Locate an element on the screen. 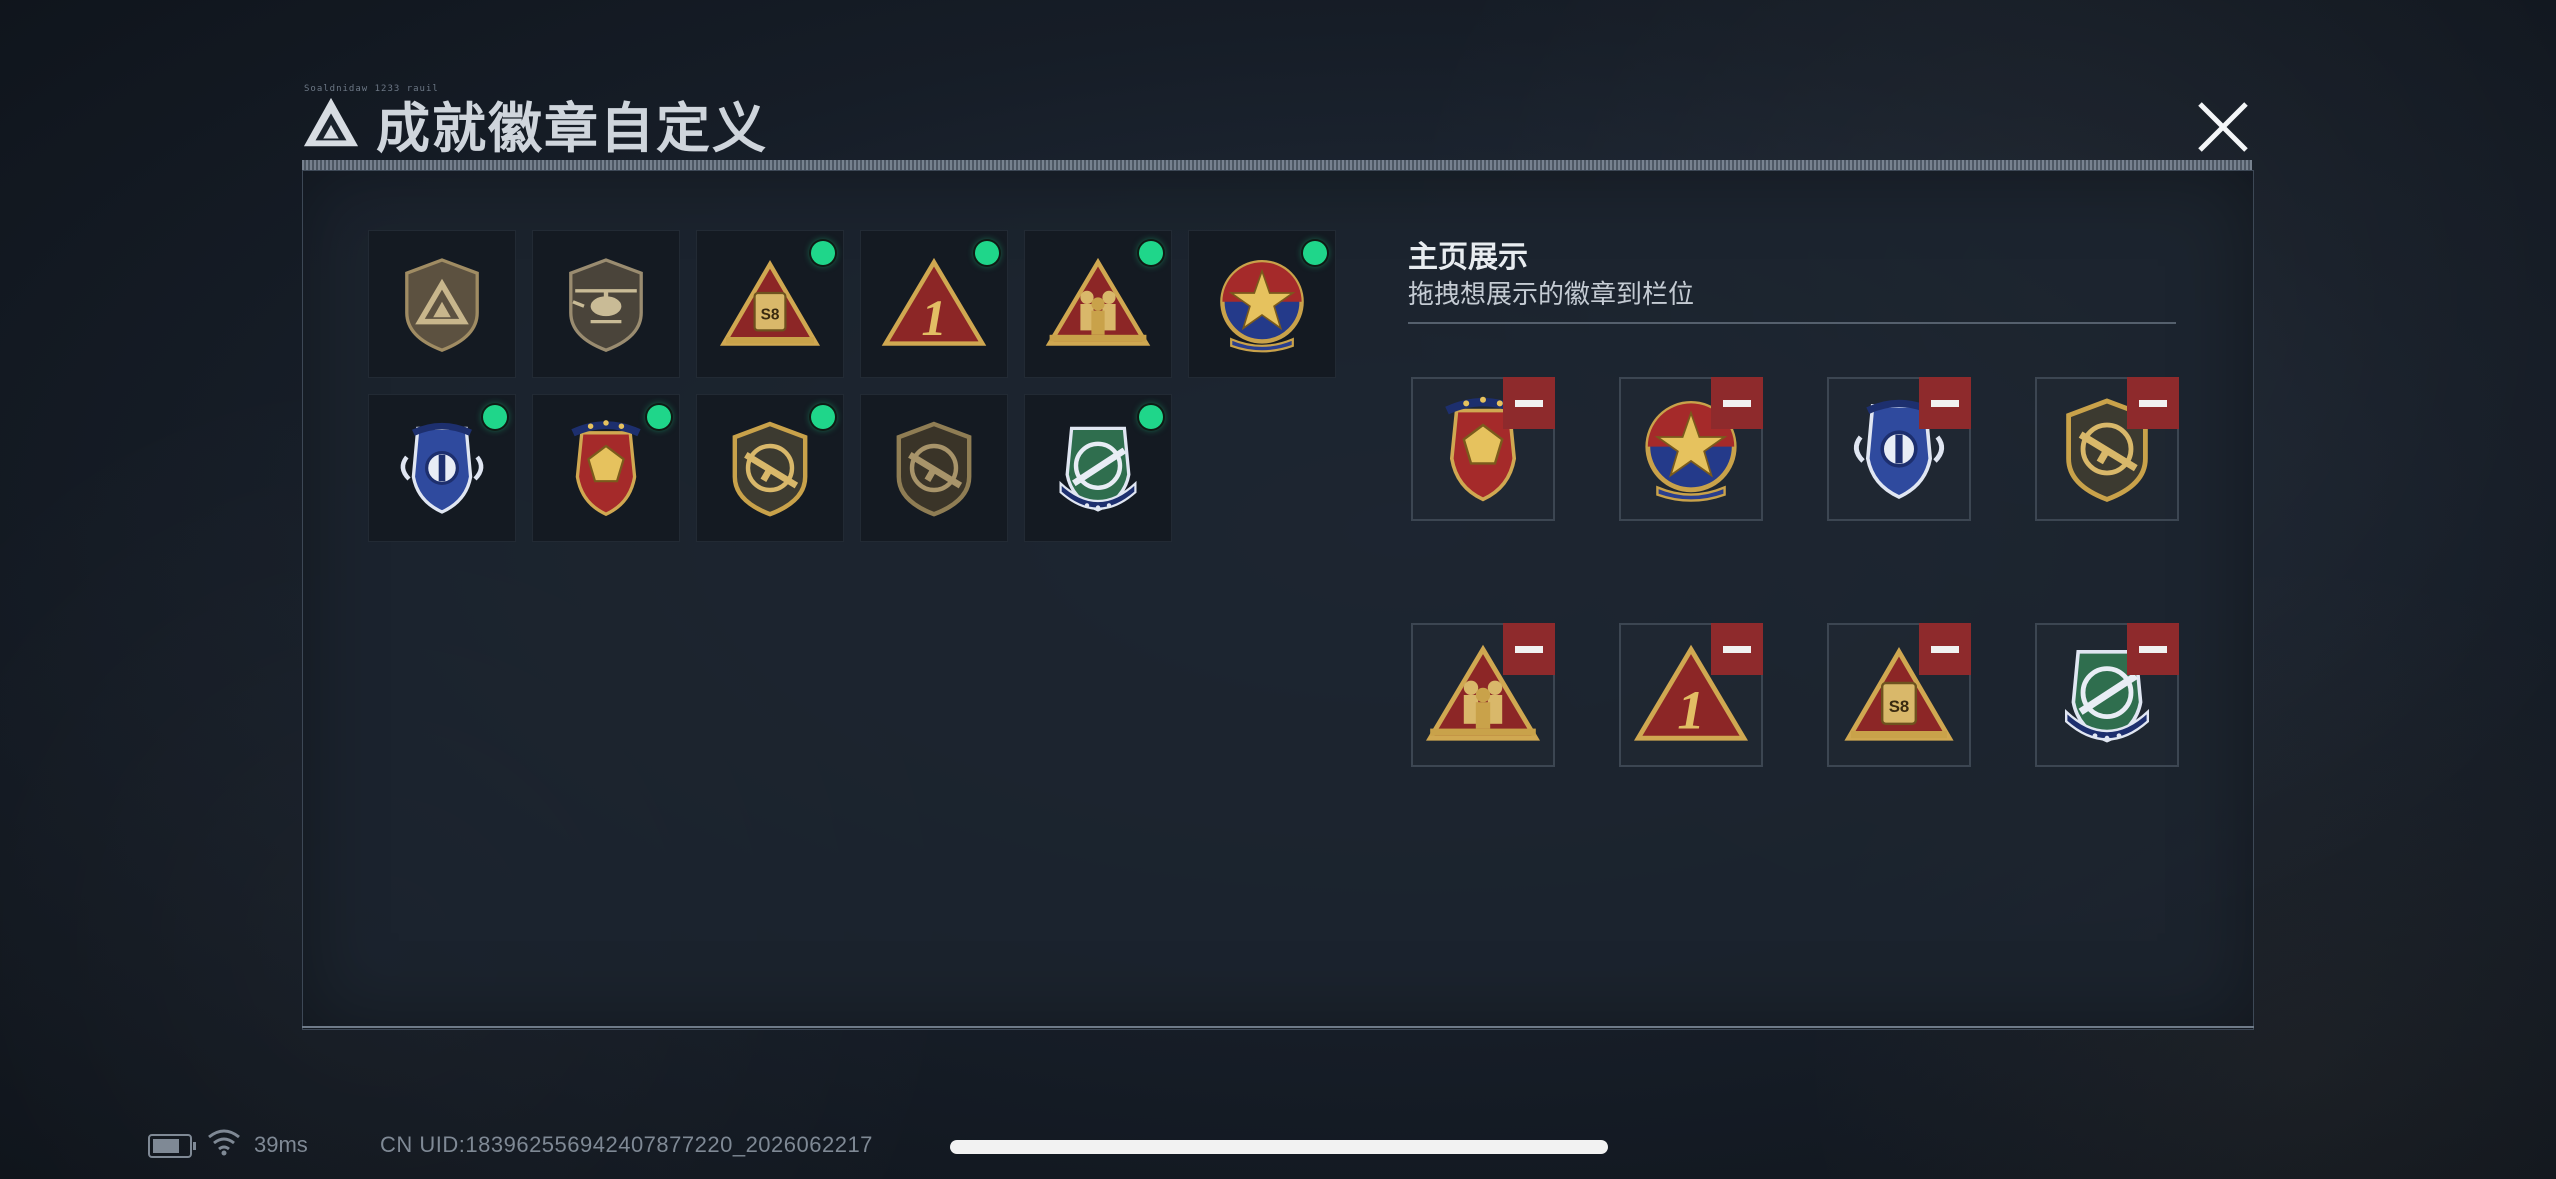 The width and height of the screenshot is (2556, 1179). page-title: 成就徽章自定义 is located at coordinates (572, 128).